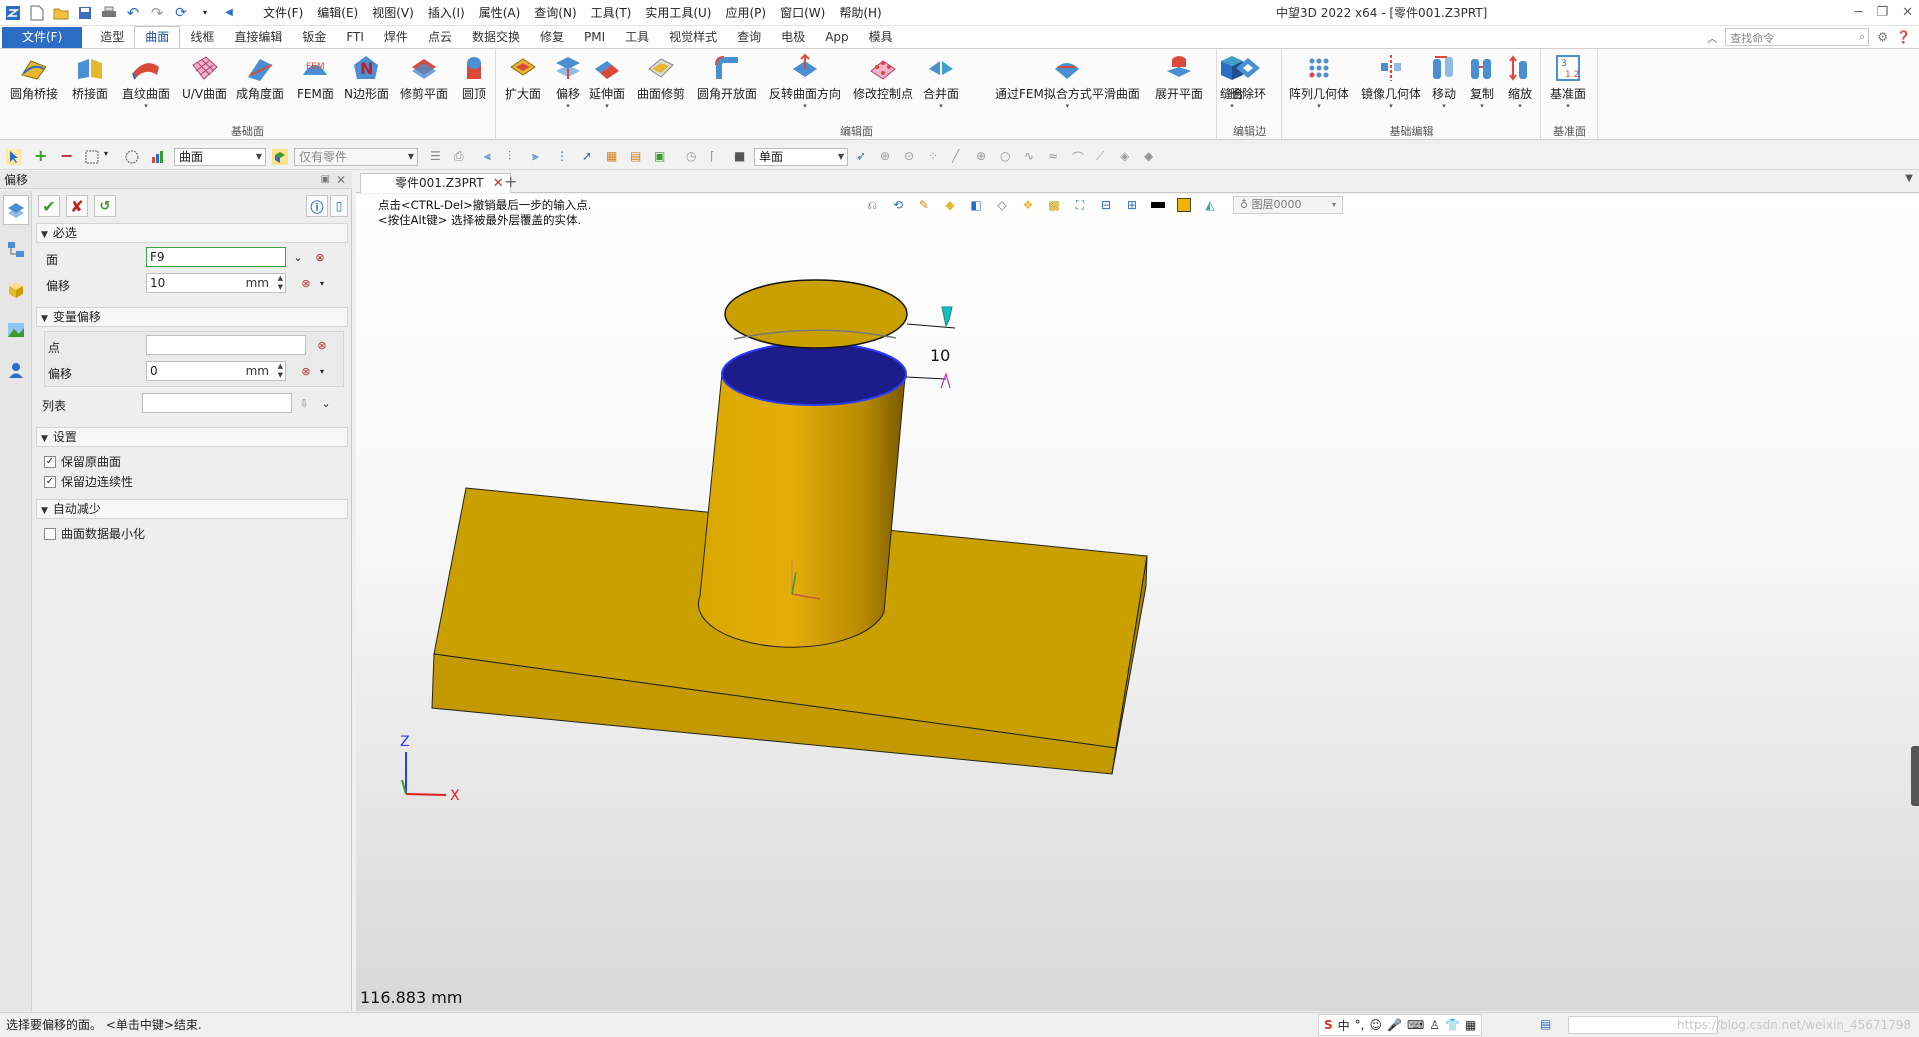 This screenshot has width=1919, height=1037. What do you see at coordinates (607, 81) in the screenshot?
I see `extend-face-button: 延伸面 ▾` at bounding box center [607, 81].